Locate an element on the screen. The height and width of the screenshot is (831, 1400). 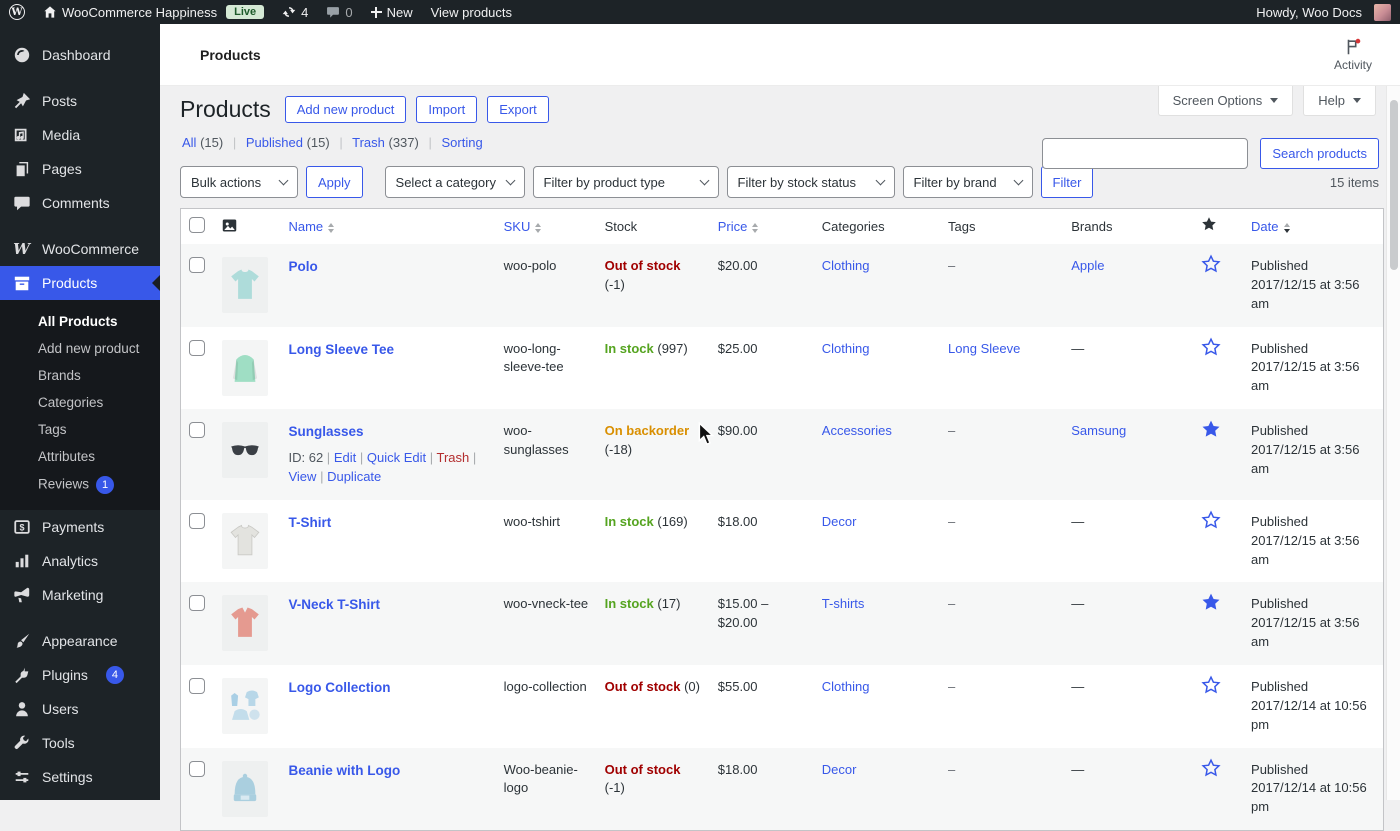
submenu-all-products: All Products is located at coordinates (80, 321).